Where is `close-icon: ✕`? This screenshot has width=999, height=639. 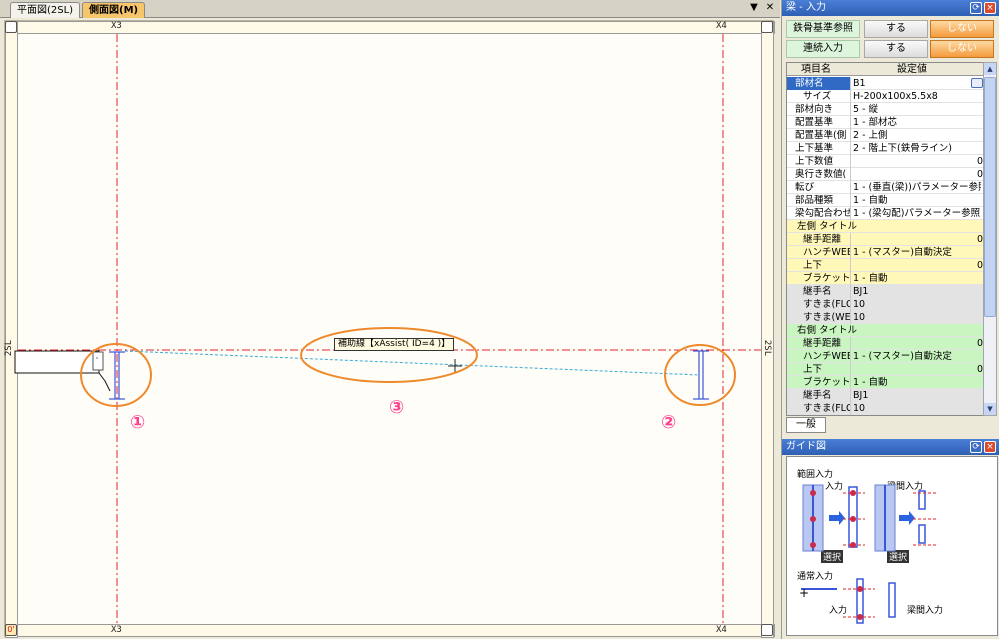
close-icon: ✕ is located at coordinates (770, 8).